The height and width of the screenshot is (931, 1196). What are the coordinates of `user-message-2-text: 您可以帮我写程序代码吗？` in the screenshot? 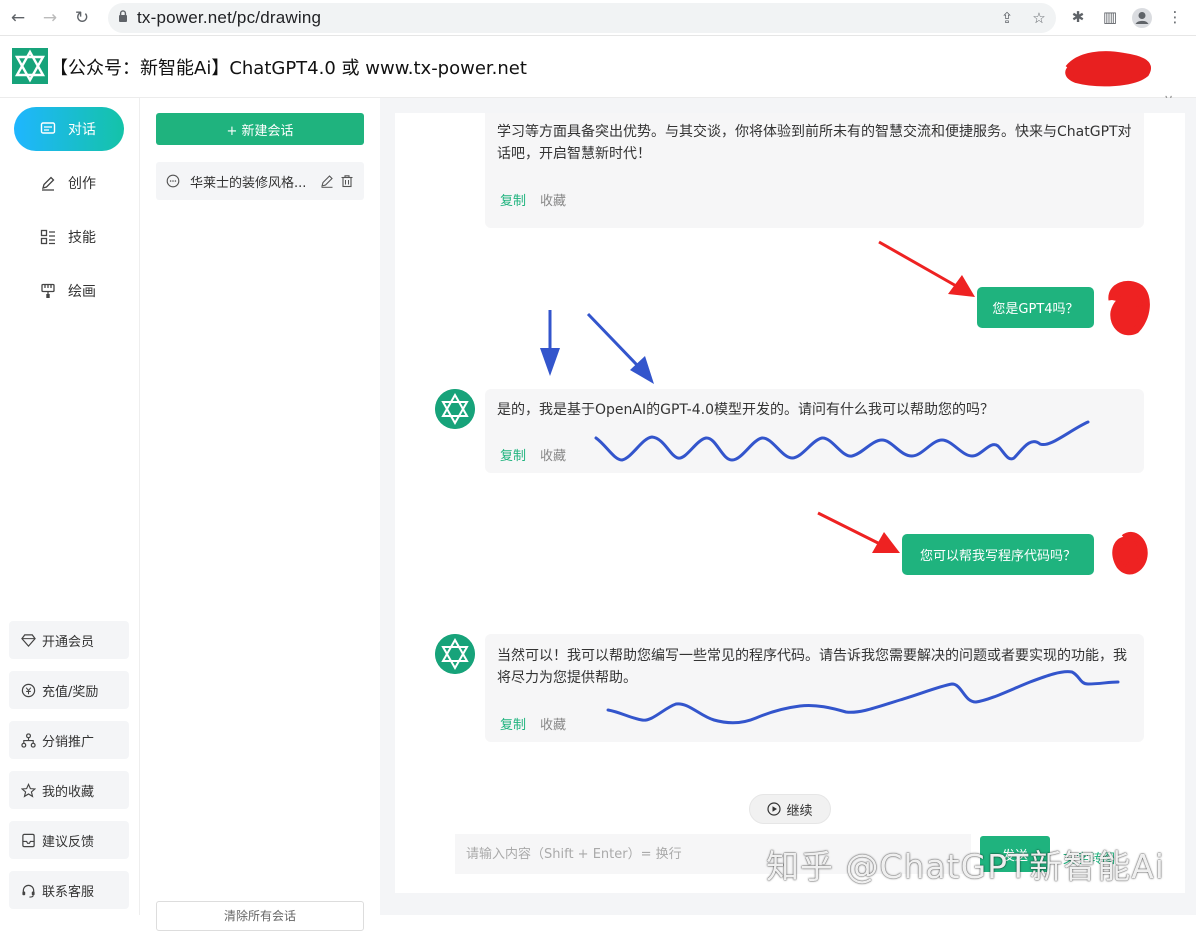 It's located at (997, 556).